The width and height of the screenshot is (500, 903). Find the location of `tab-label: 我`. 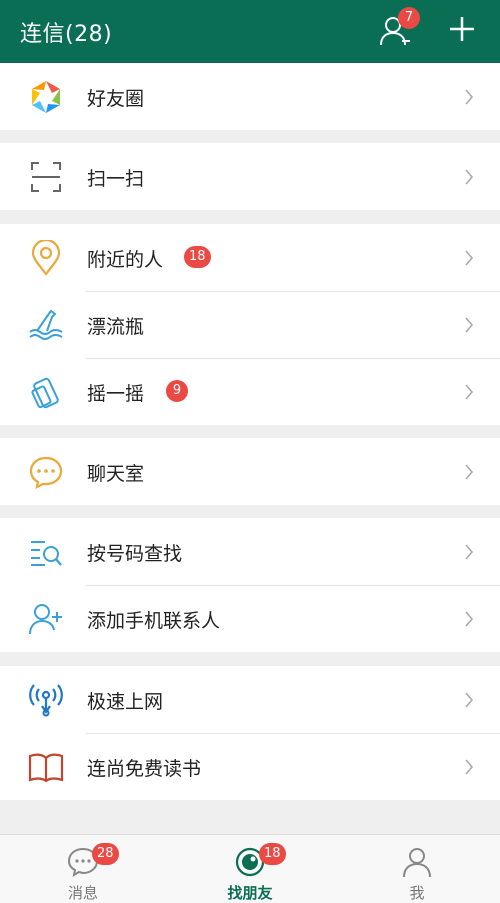

tab-label: 我 is located at coordinates (417, 893).